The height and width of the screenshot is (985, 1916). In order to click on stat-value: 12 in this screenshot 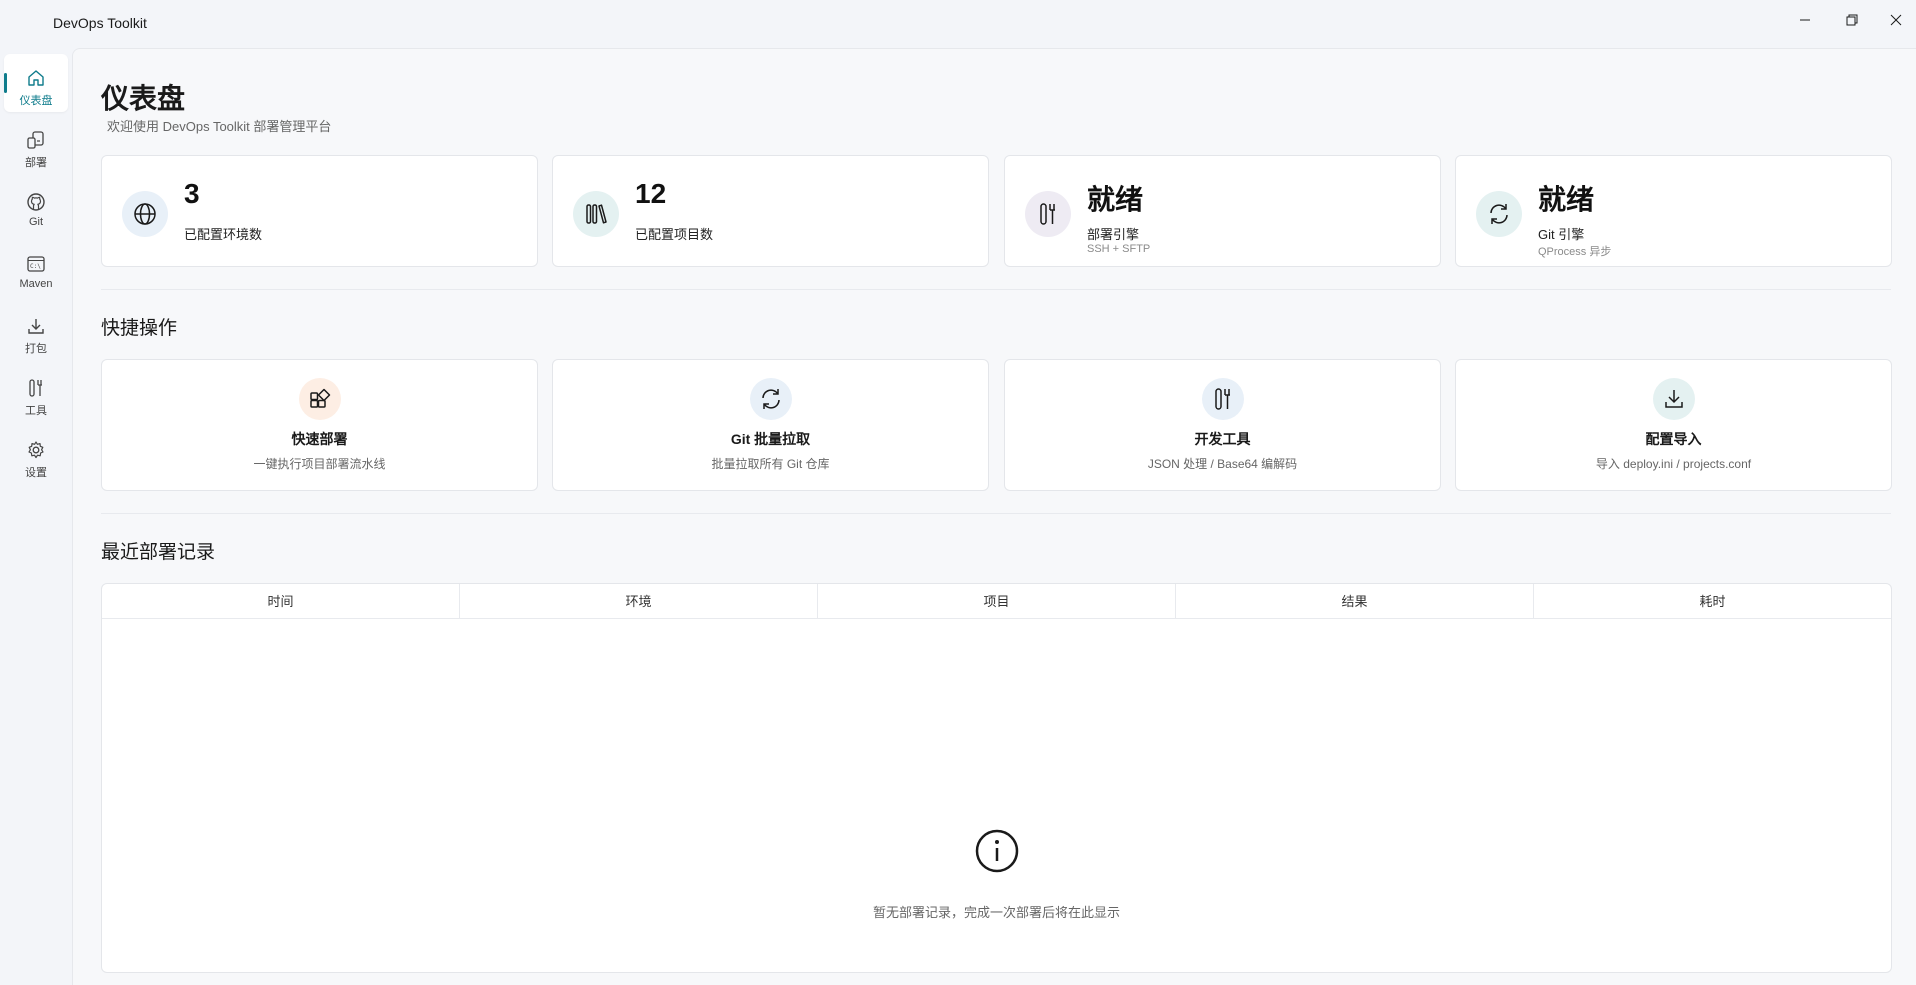, I will do `click(651, 193)`.